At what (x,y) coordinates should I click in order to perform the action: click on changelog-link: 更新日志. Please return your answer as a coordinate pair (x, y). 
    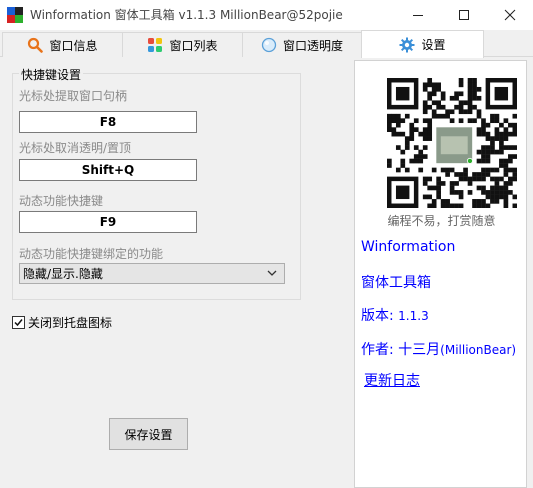
    Looking at the image, I should click on (392, 380).